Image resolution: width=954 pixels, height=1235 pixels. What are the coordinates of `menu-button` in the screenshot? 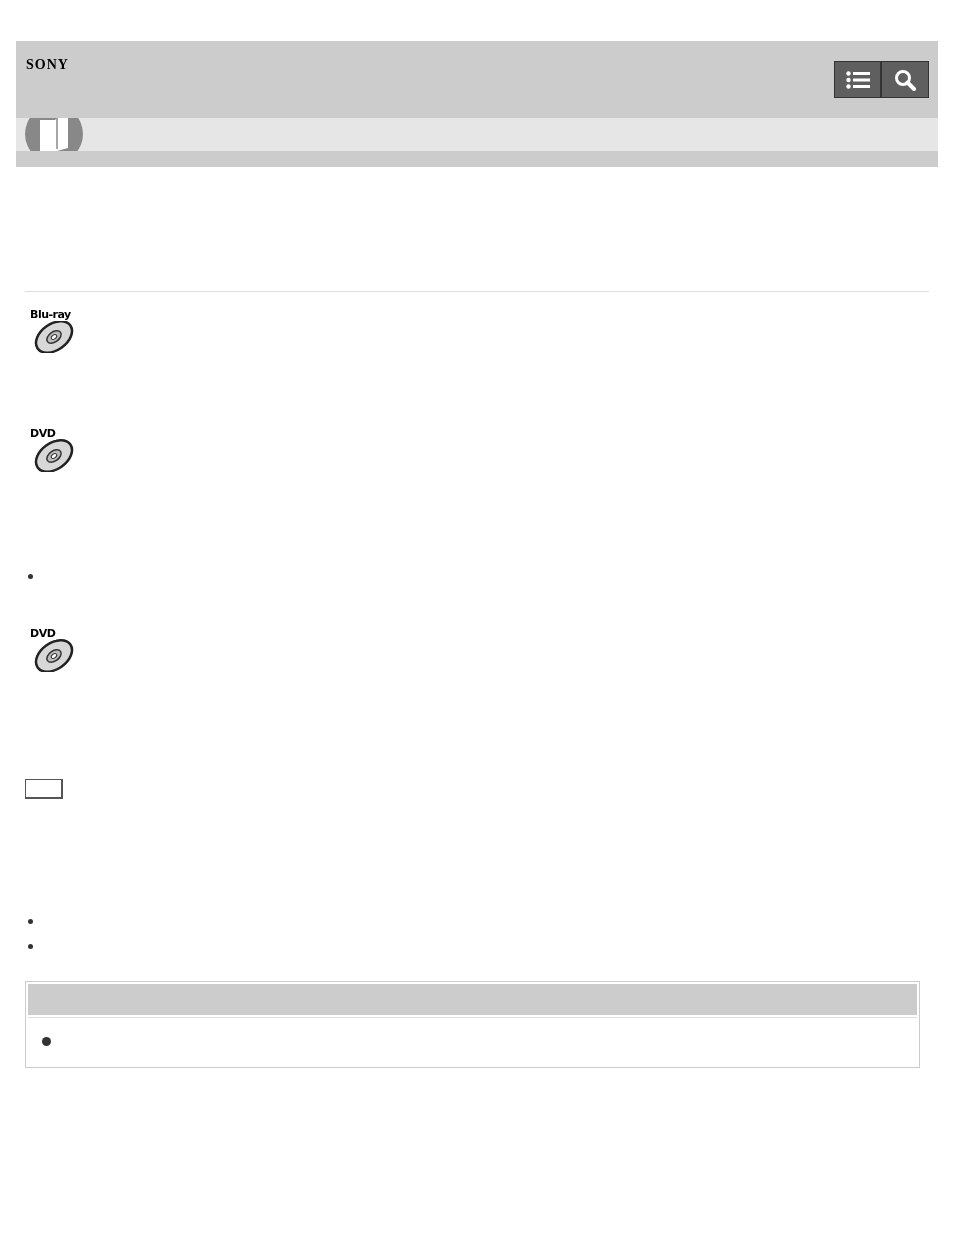 It's located at (857, 79).